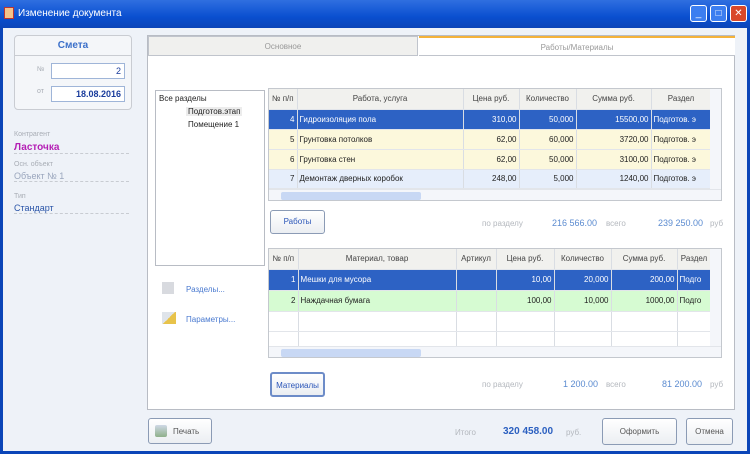 This screenshot has height=454, width=750. I want to click on tree-root: Все разделы, so click(183, 98).